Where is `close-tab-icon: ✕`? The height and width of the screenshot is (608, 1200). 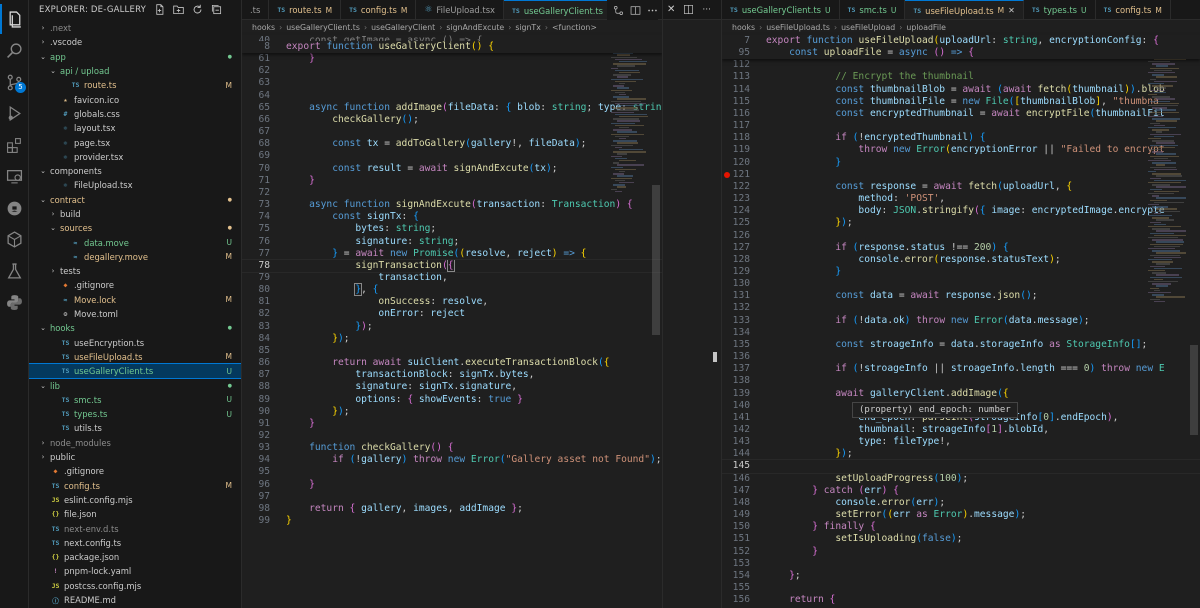
close-tab-icon: ✕ is located at coordinates (1011, 10).